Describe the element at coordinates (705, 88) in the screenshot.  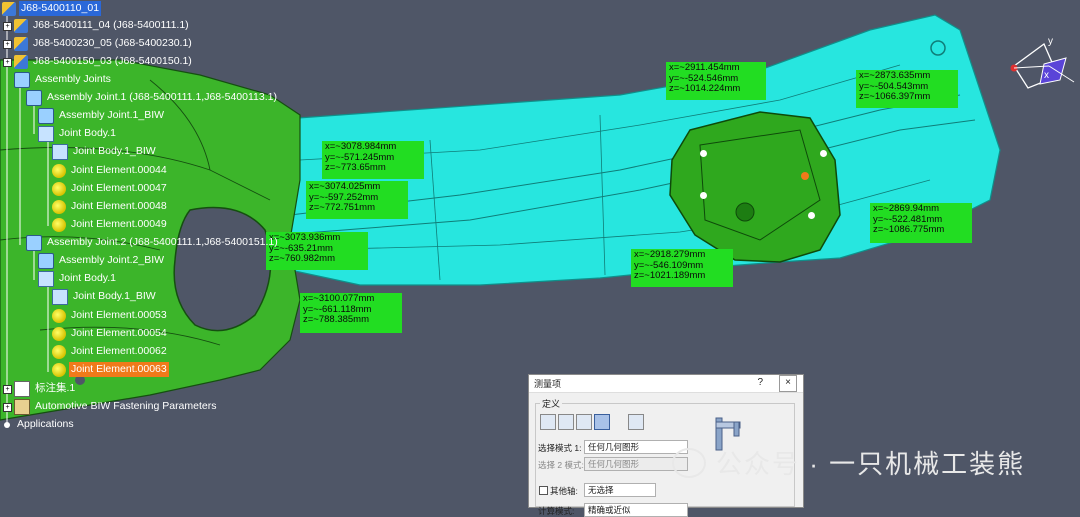
I see `measure-z: z=~1014.224mm` at that location.